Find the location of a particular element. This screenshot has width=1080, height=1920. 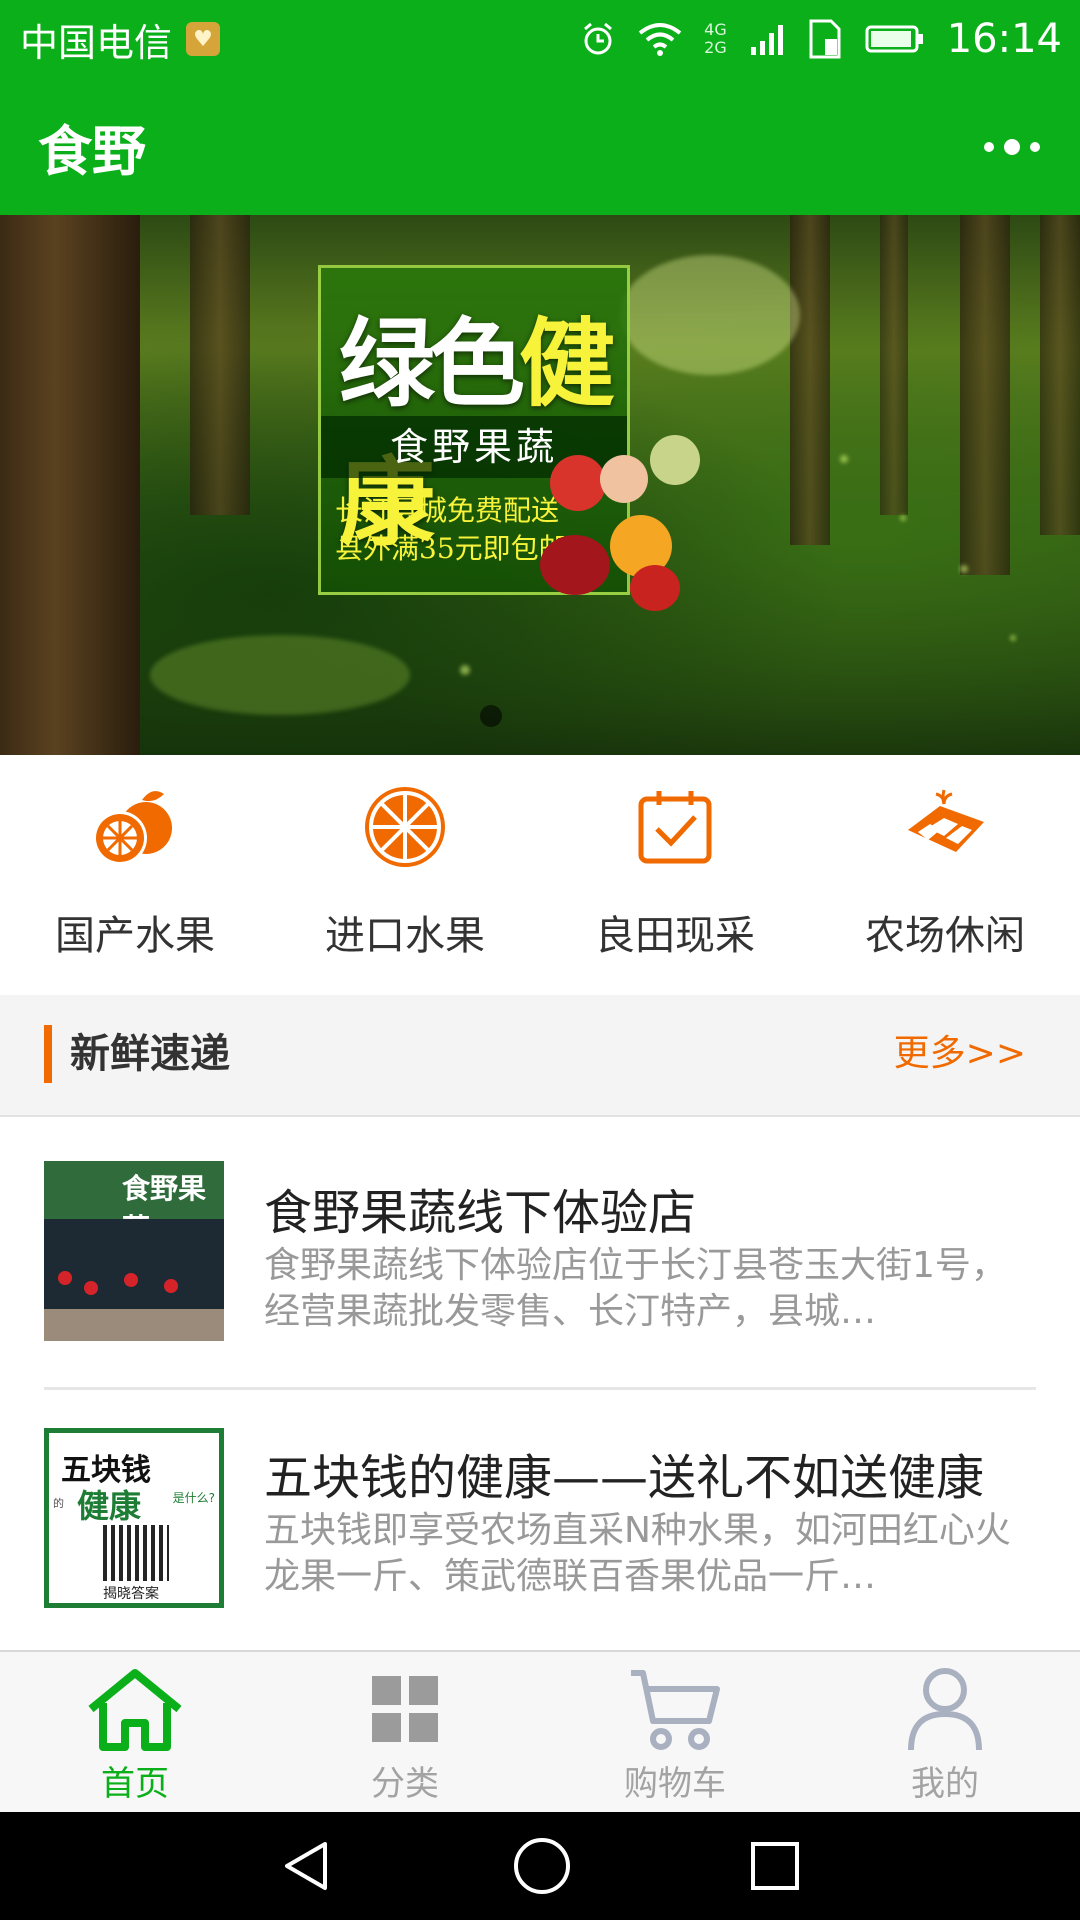

network-type-bottom: 2G is located at coordinates (715, 47).